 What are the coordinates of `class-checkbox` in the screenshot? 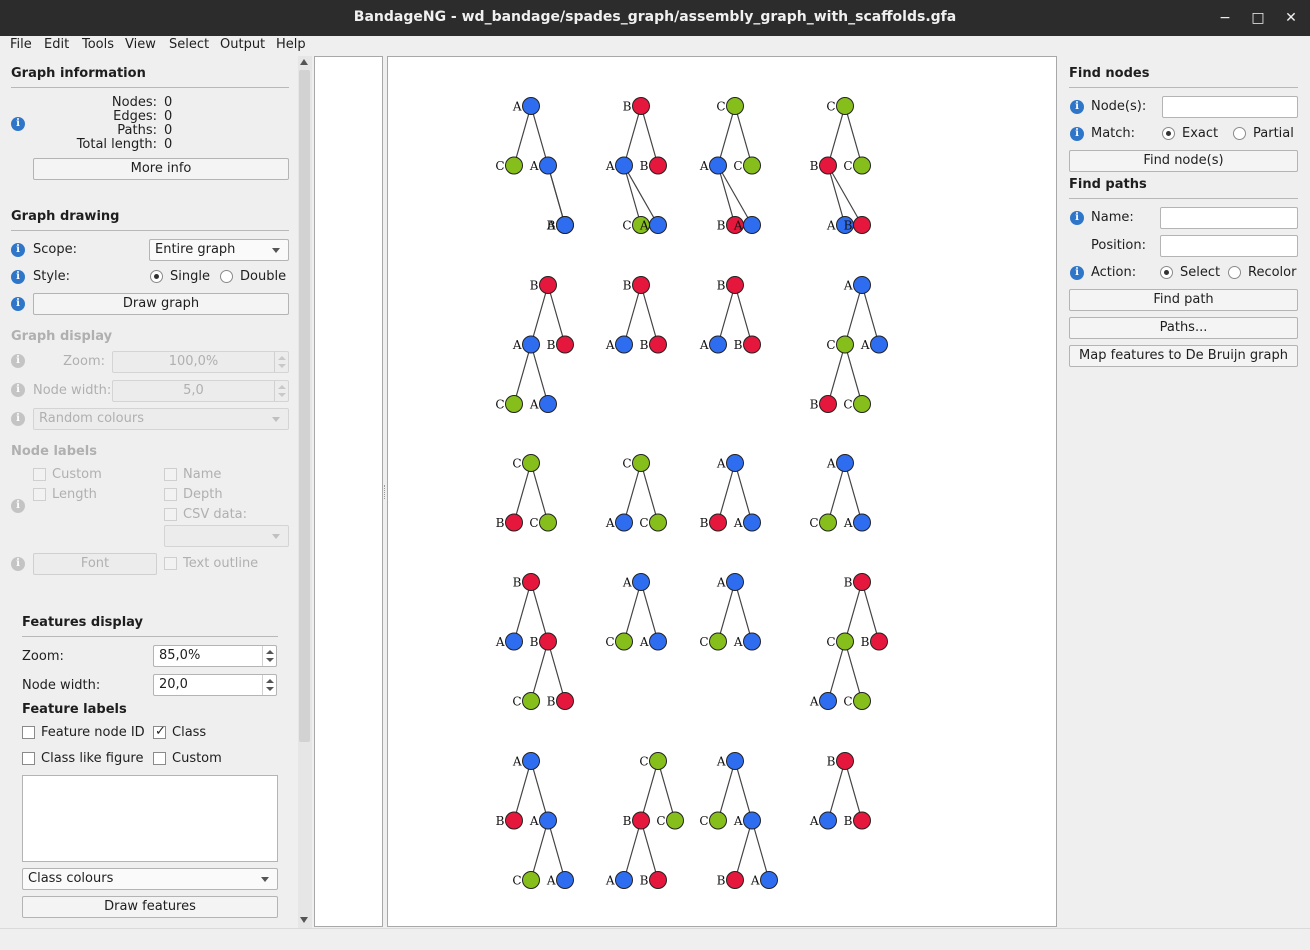 It's located at (159, 731).